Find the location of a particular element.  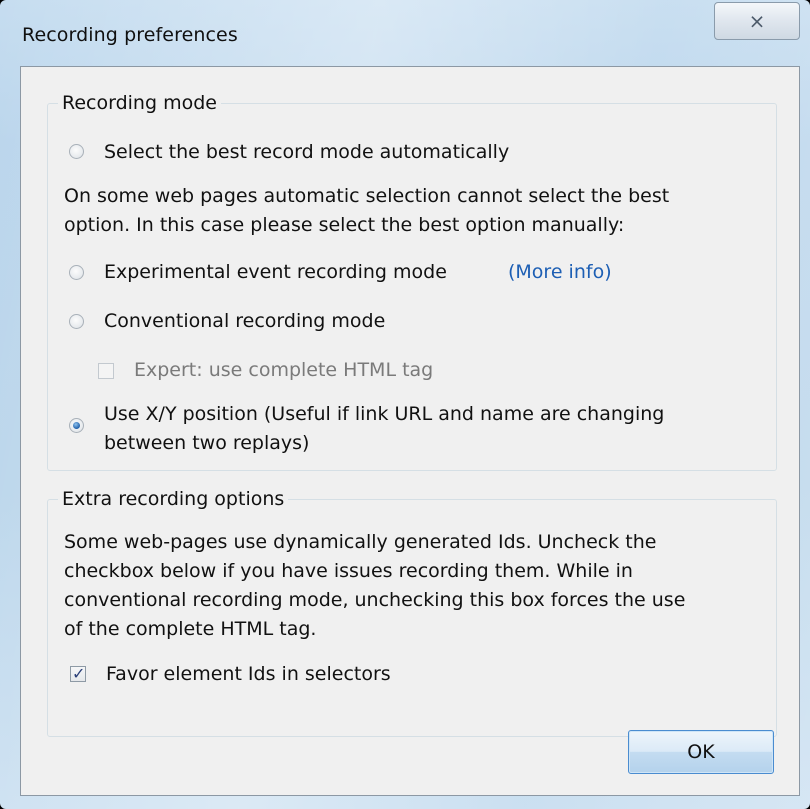

expert-checkbox-label: Expert: use complete HTML tag is located at coordinates (283, 370).